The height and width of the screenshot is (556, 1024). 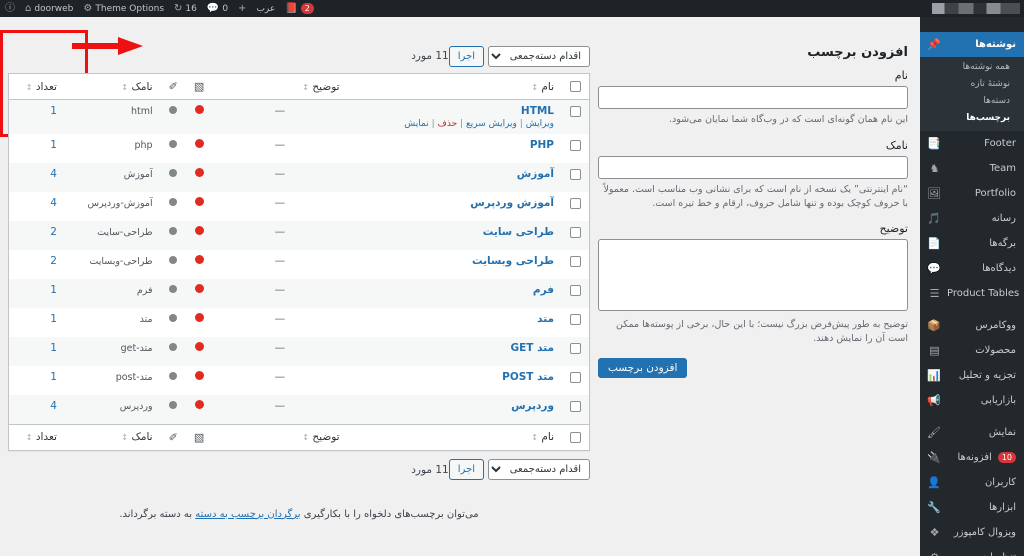 I want to click on tag-description-textarea, so click(x=753, y=275).